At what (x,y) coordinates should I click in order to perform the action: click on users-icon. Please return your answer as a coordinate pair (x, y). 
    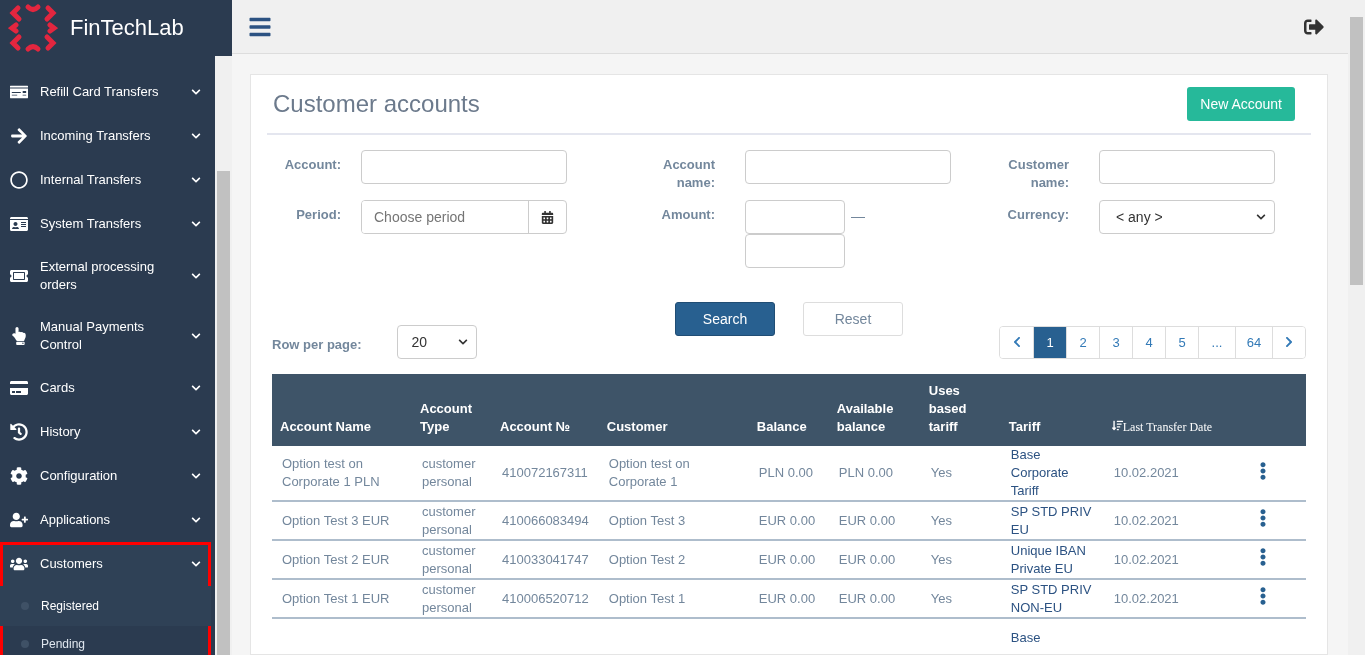
    Looking at the image, I should click on (19, 564).